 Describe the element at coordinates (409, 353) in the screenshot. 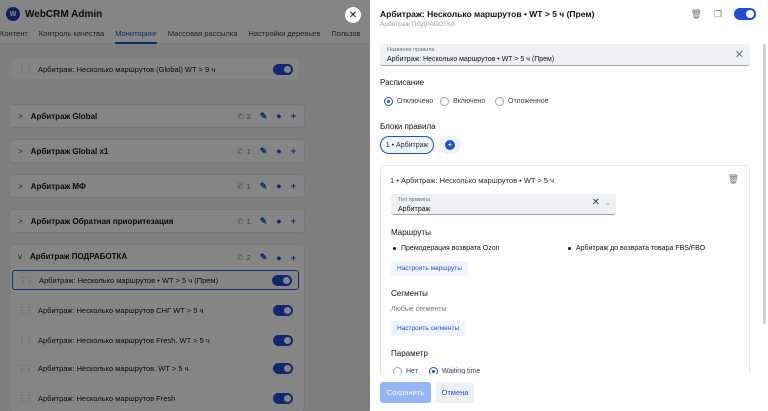

I see `parameter-label: Параметр` at that location.